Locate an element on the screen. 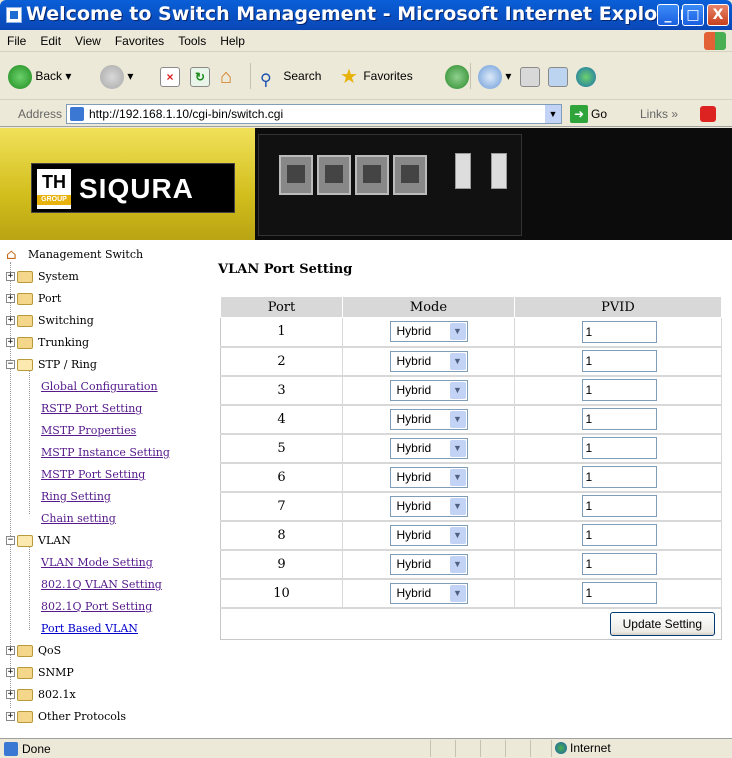 The image size is (732, 758). history-button is located at coordinates (457, 76).